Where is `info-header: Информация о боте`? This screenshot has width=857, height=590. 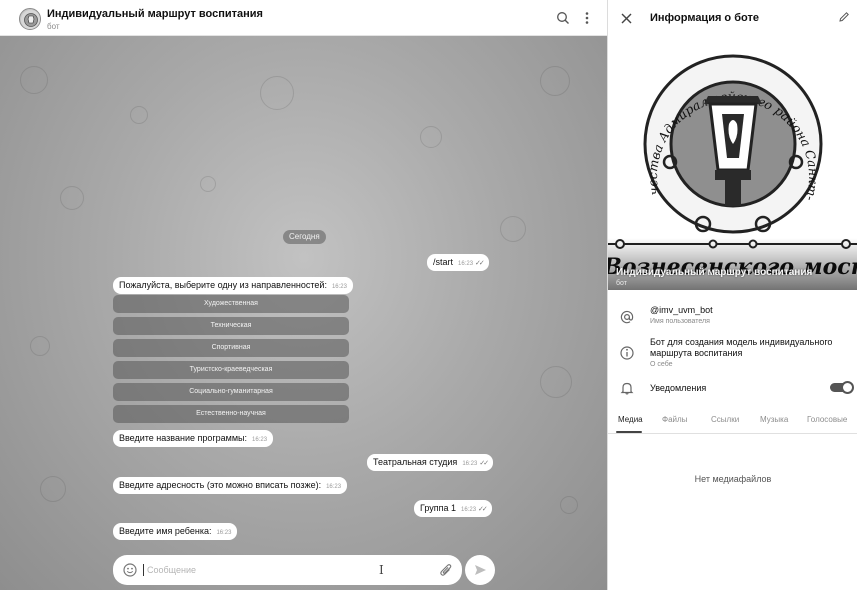
info-header: Информация о боте is located at coordinates (732, 19).